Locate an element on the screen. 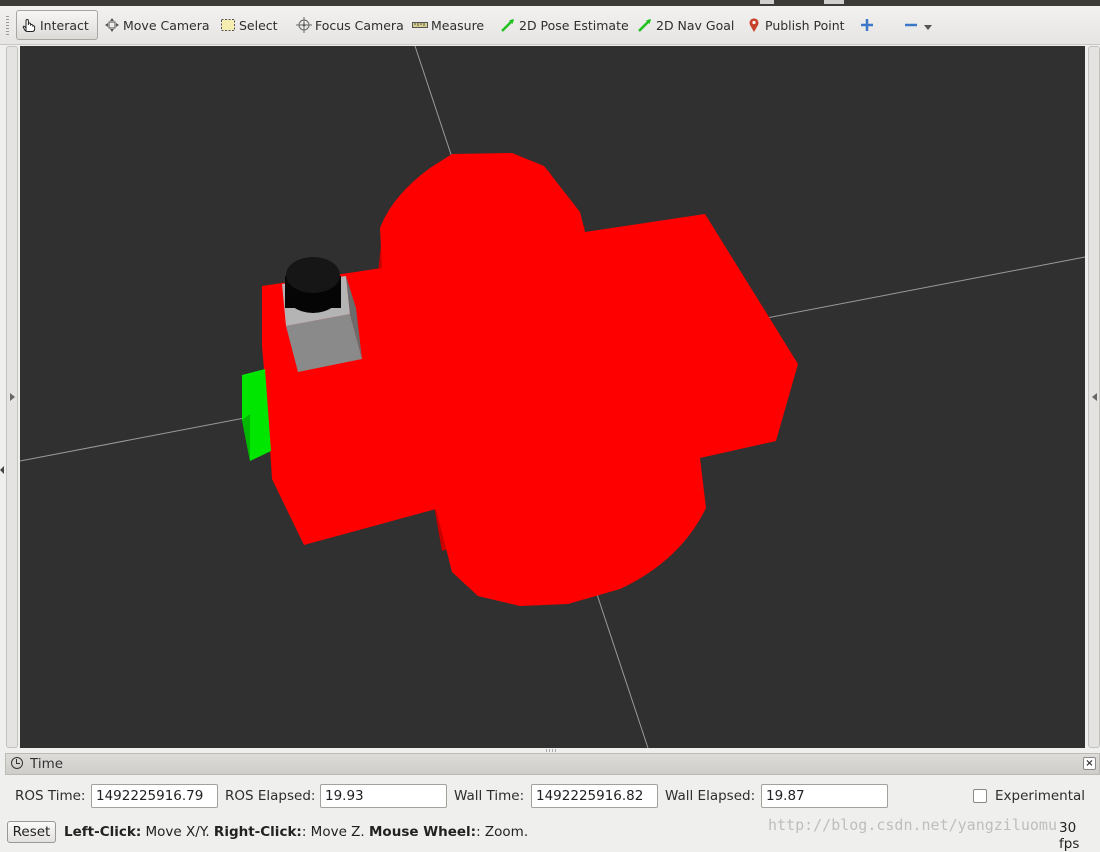  toolbar-grip is located at coordinates (7, 26).